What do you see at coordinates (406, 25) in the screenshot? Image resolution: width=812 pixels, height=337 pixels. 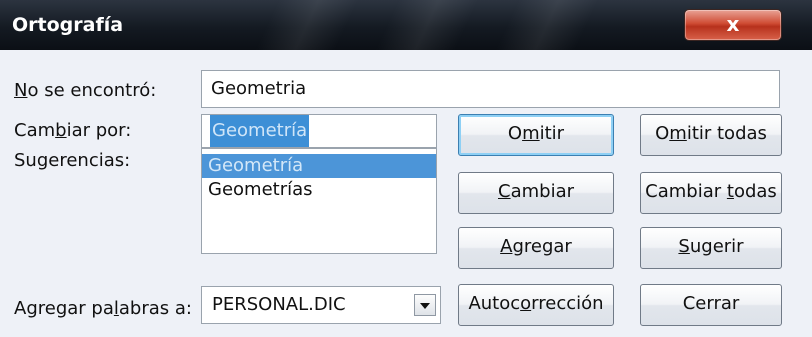 I see `title-bar: Ortografía x` at bounding box center [406, 25].